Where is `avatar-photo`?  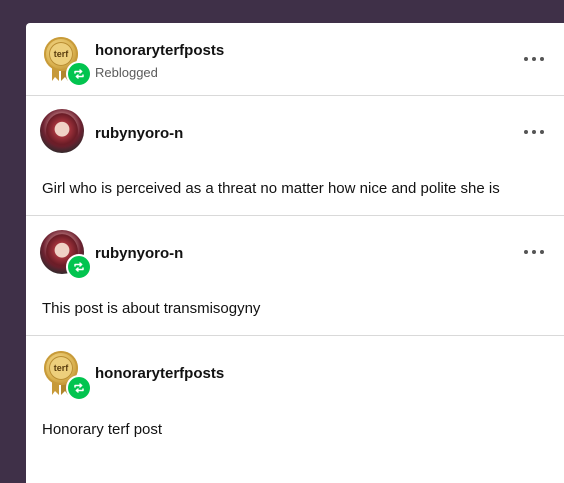
avatar-photo is located at coordinates (62, 131).